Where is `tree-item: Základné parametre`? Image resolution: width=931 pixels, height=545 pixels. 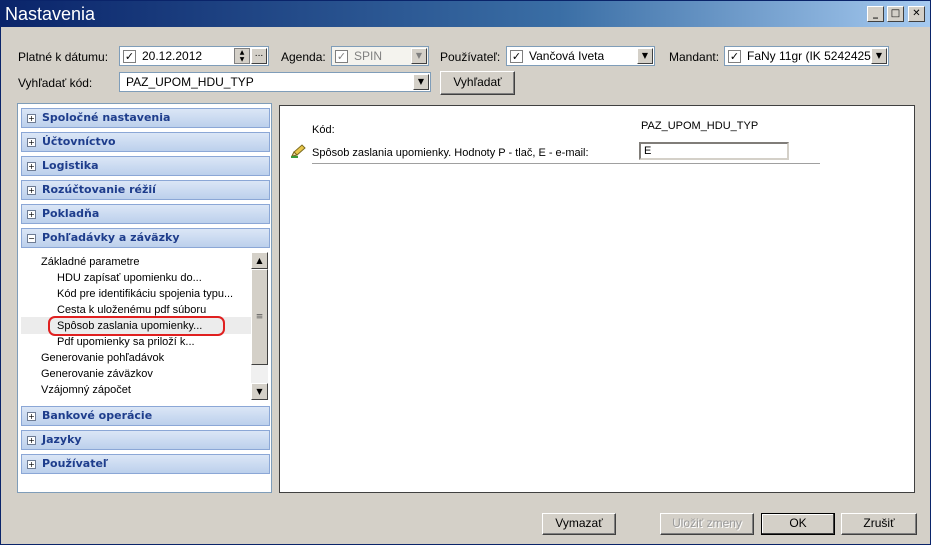
tree-item: Základné parametre is located at coordinates (90, 262).